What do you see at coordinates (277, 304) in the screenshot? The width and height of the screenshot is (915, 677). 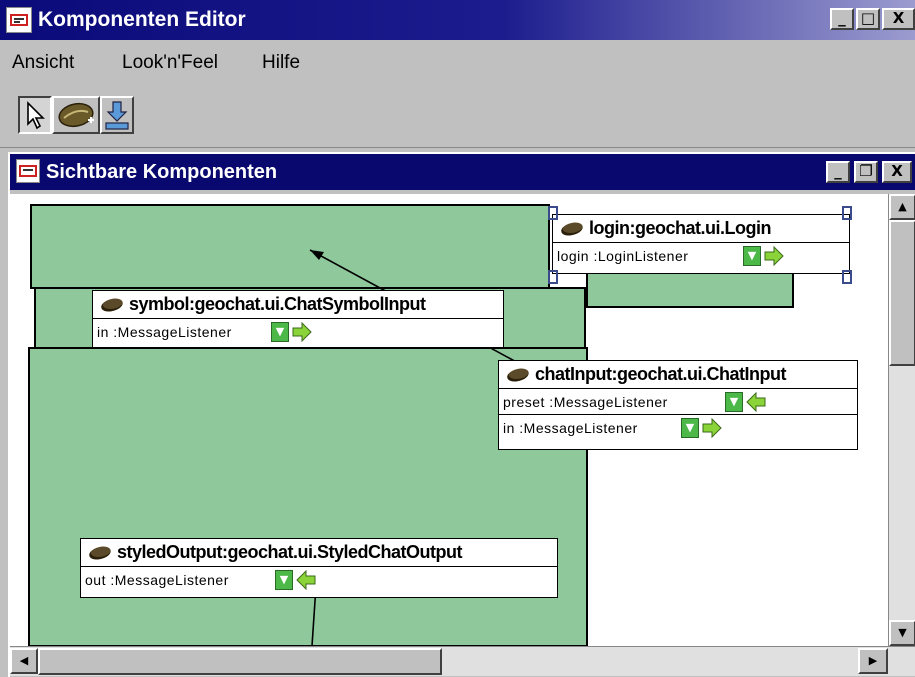 I see `component-name: symbol:geochat.ui.ChatSymbolInput` at bounding box center [277, 304].